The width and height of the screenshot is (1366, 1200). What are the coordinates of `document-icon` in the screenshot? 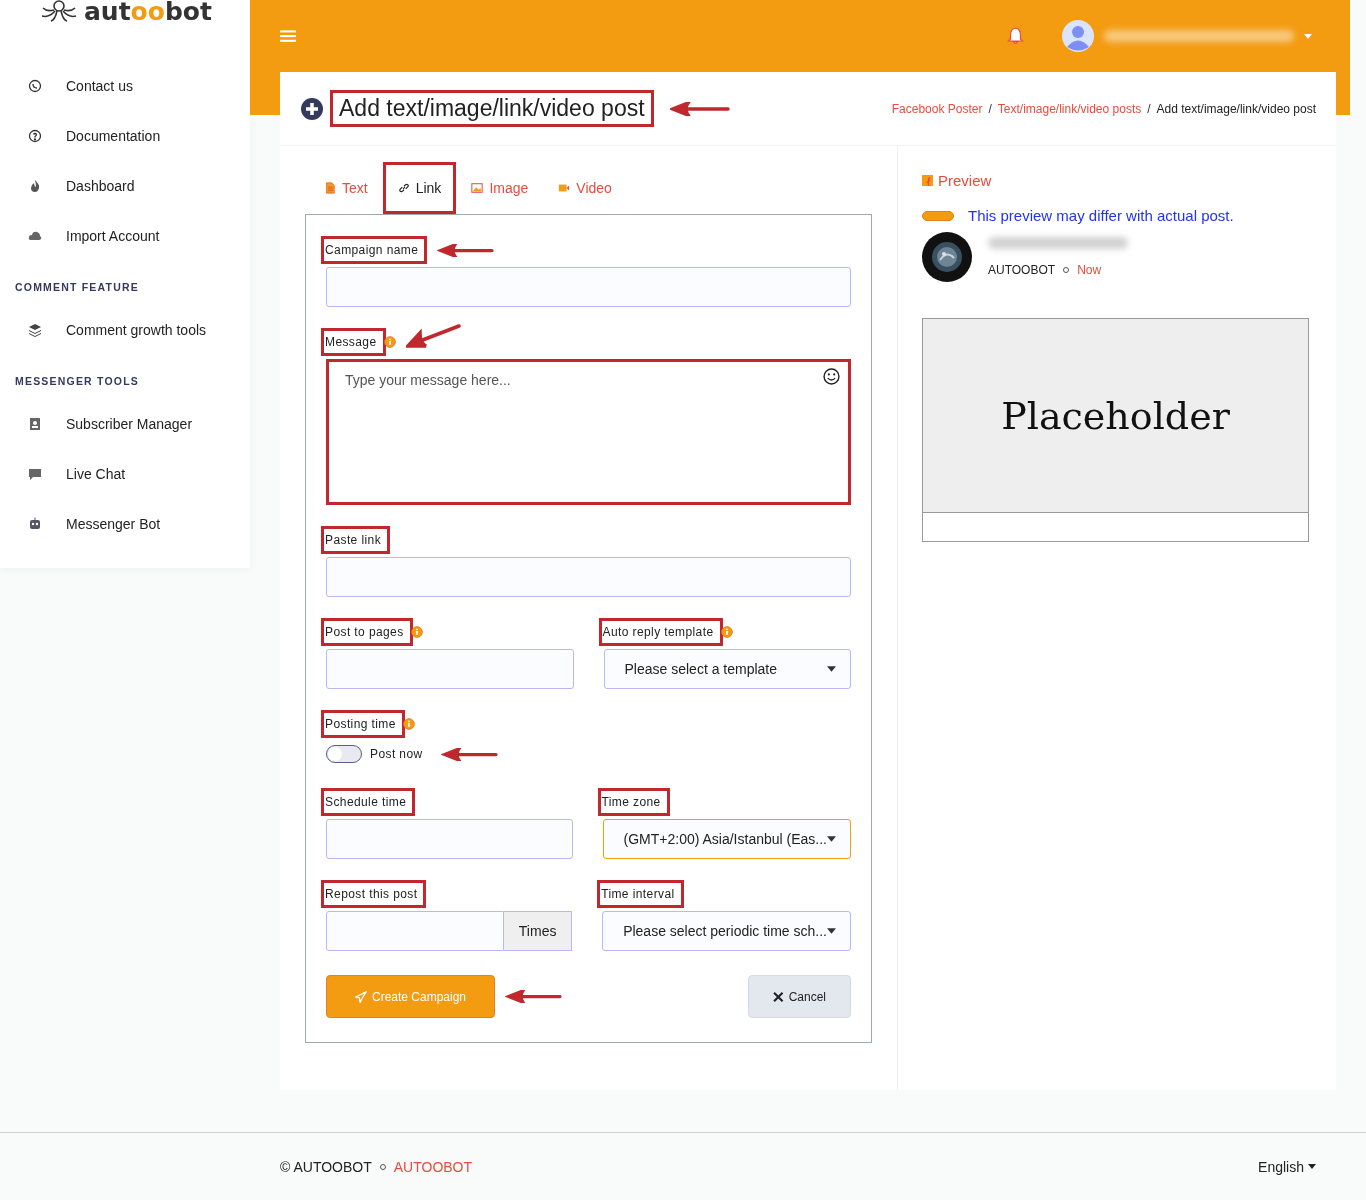 It's located at (330, 188).